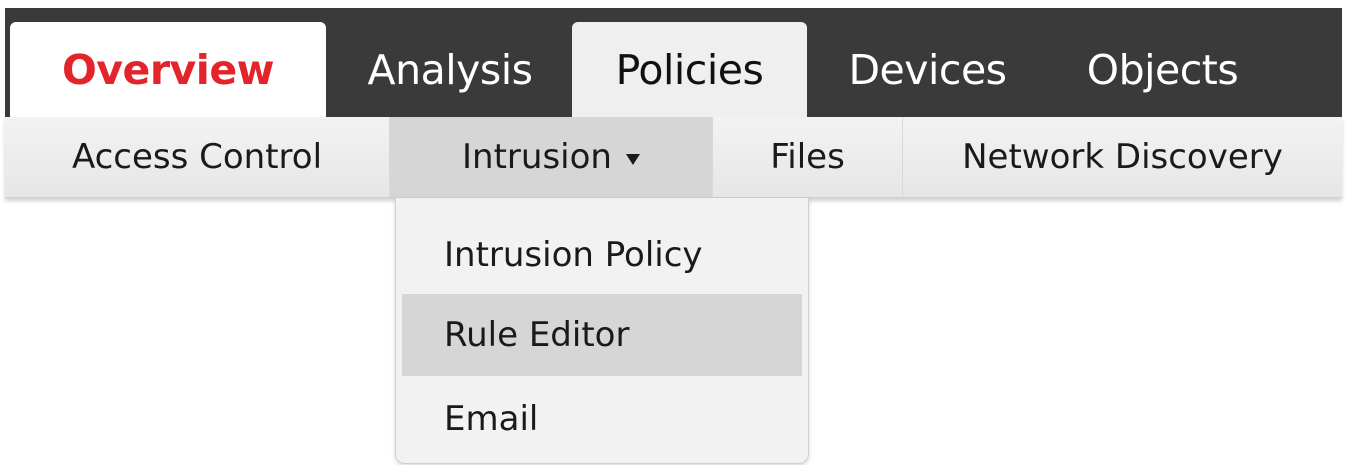 Image resolution: width=1350 pixels, height=465 pixels. I want to click on subnav-network-discovery-label: Network Discovery, so click(1122, 157).